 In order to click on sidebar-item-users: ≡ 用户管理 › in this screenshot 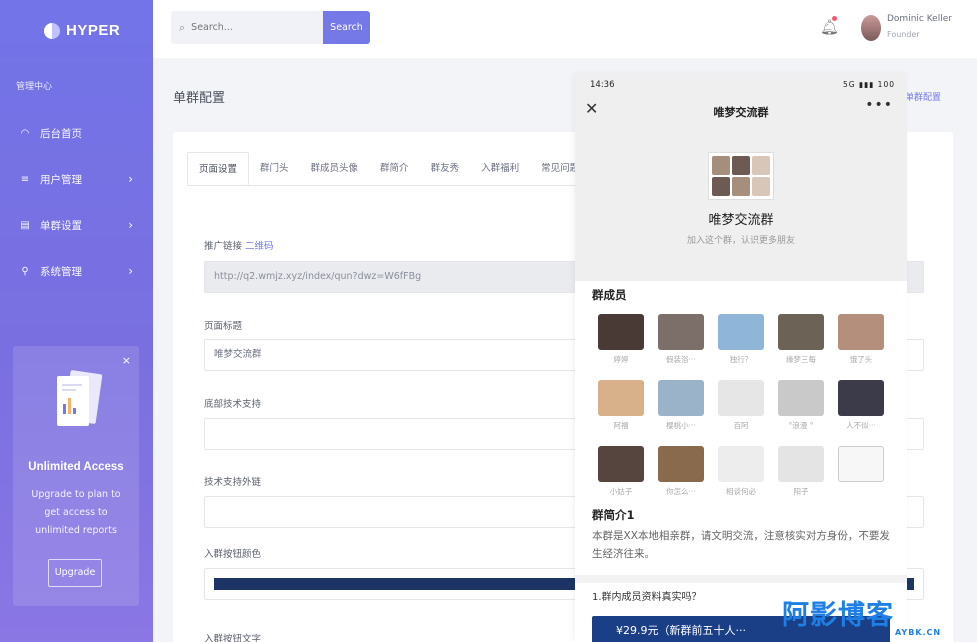, I will do `click(76, 179)`.